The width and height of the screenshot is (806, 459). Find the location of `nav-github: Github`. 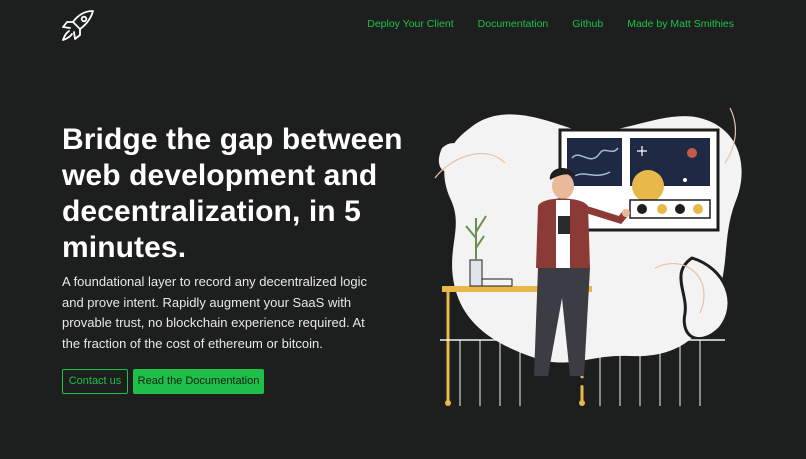

nav-github: Github is located at coordinates (587, 24).